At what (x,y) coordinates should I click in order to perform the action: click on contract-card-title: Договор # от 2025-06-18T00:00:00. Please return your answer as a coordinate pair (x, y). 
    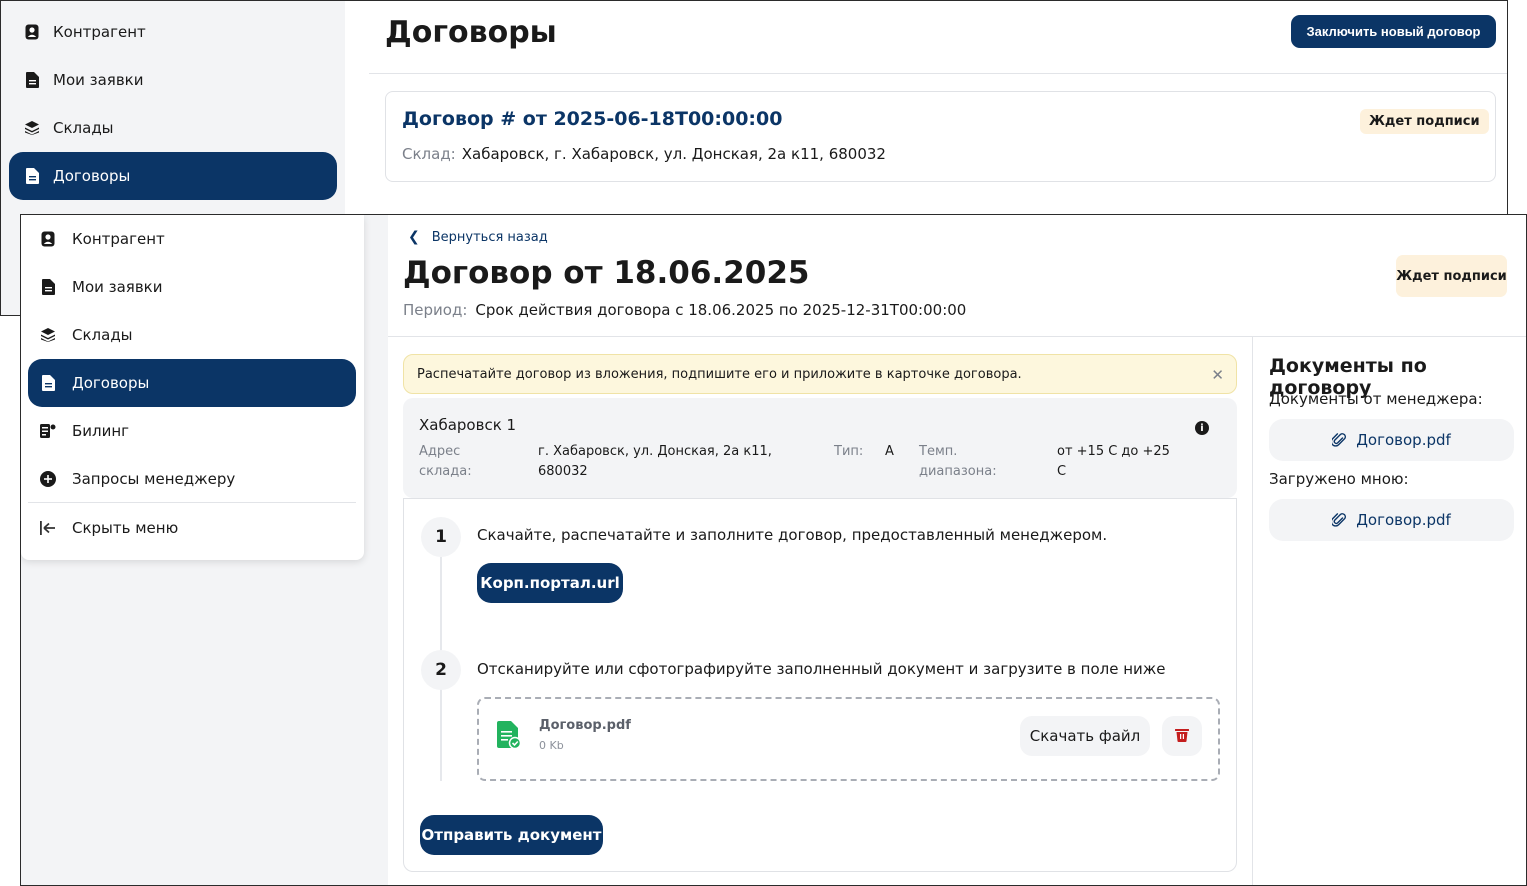
    Looking at the image, I should click on (592, 119).